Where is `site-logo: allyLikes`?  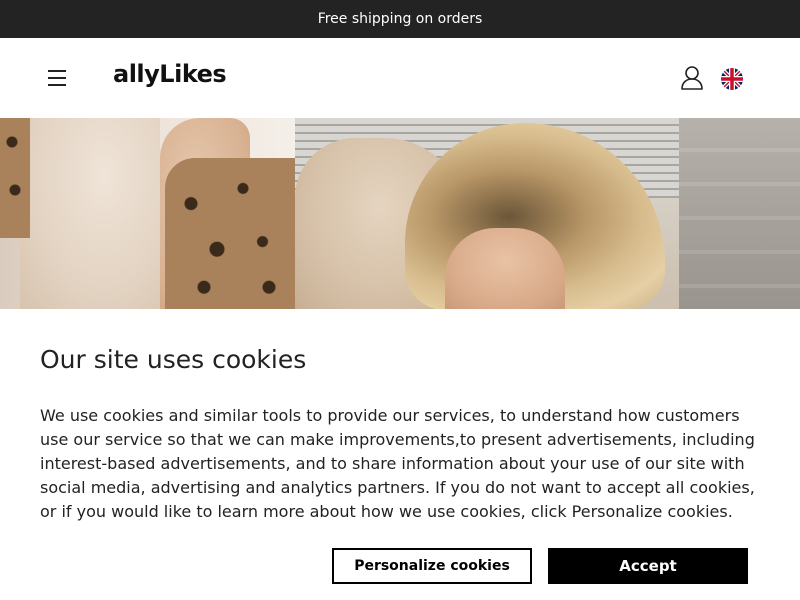 site-logo: allyLikes is located at coordinates (170, 74).